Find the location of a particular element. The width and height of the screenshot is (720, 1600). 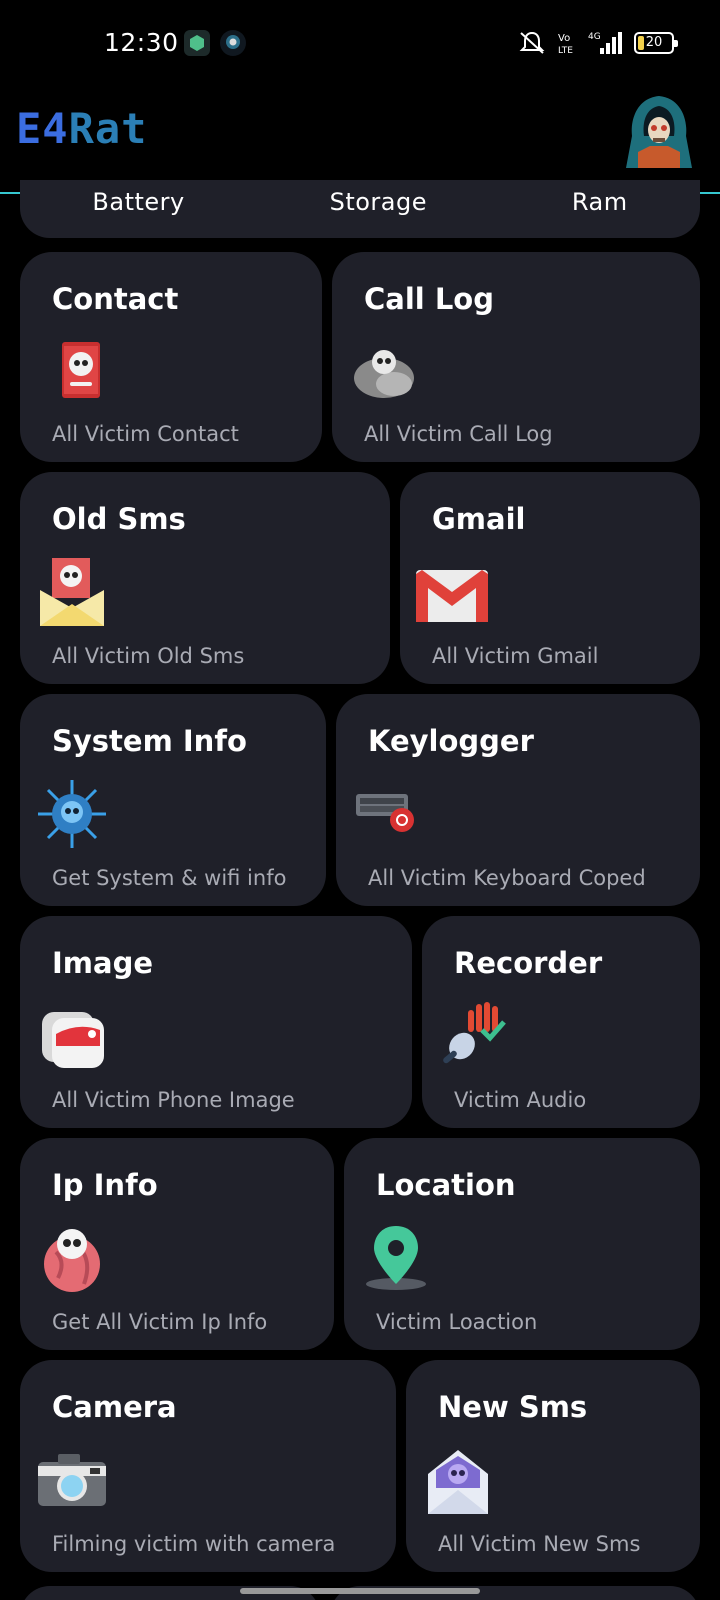

keyboard-biohazard-icon is located at coordinates (388, 814).